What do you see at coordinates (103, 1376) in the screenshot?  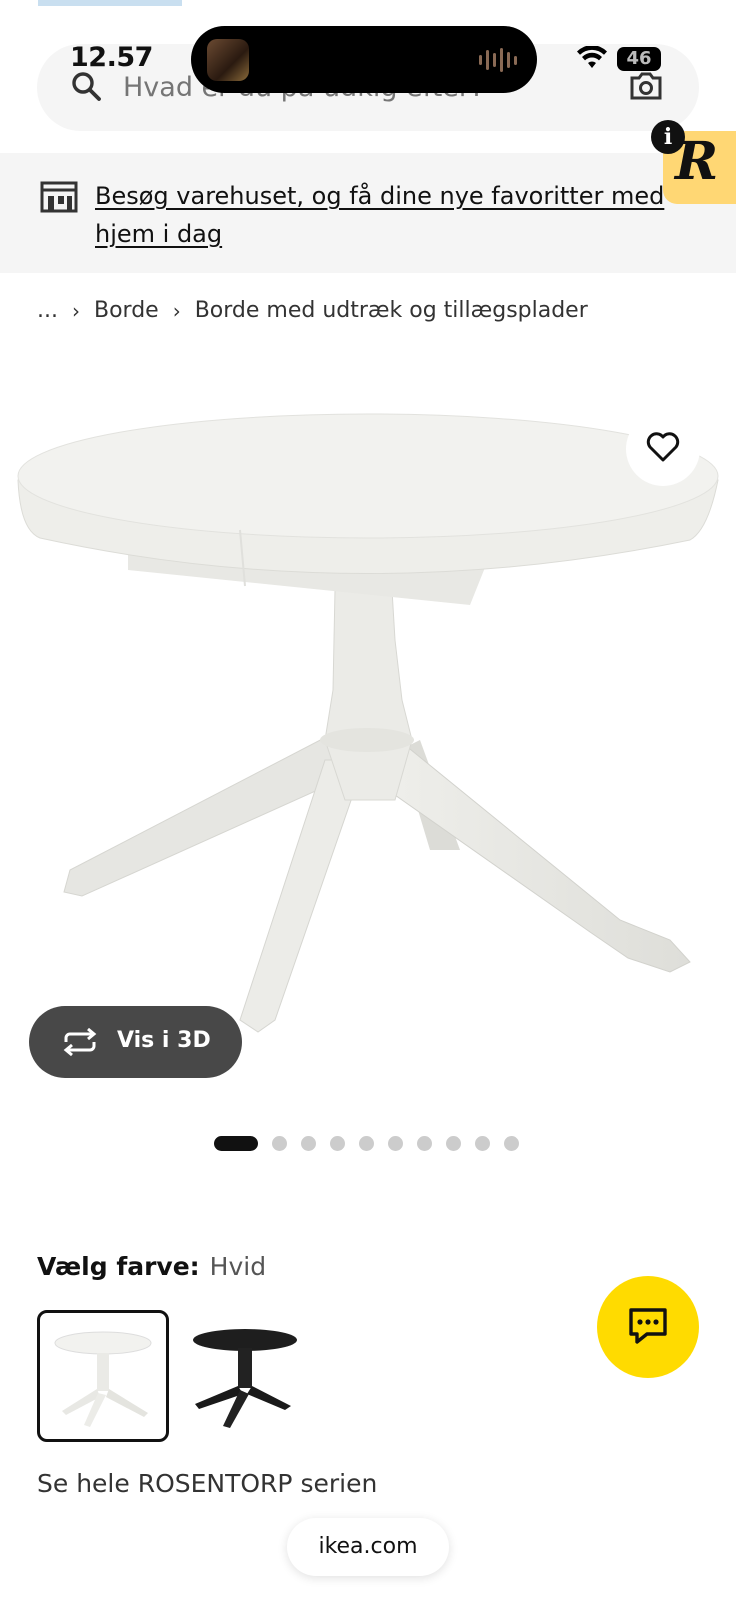 I see `color-swatch-white` at bounding box center [103, 1376].